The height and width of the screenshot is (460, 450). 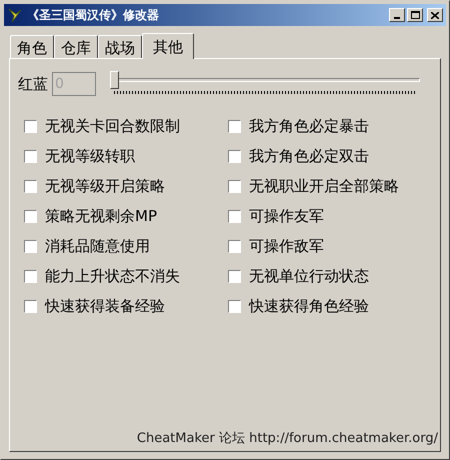 I want to click on close-button, so click(x=435, y=15).